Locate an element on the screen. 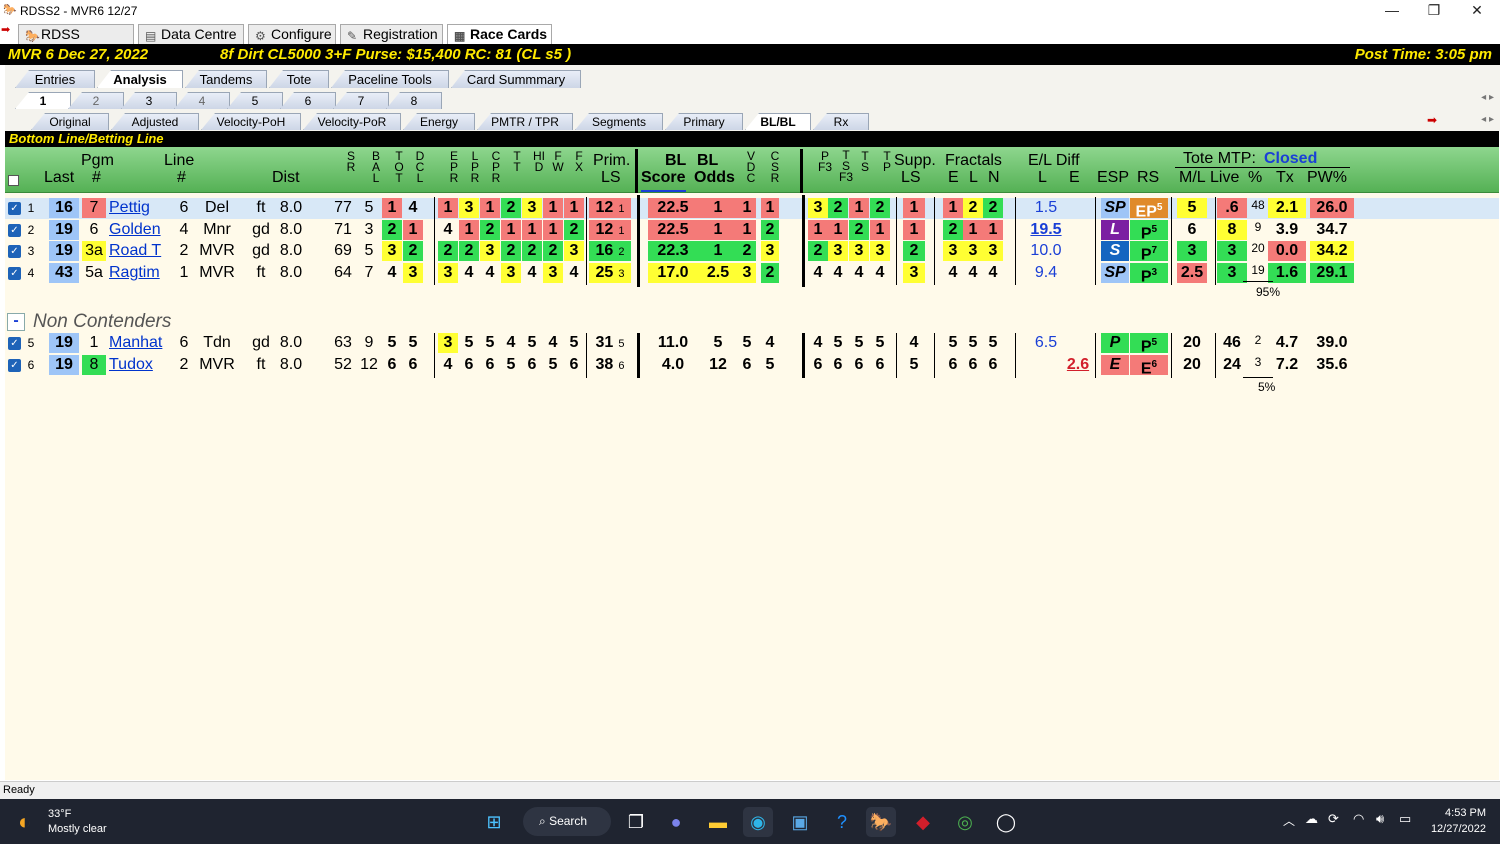  cell-name: Road T is located at coordinates (140, 251).